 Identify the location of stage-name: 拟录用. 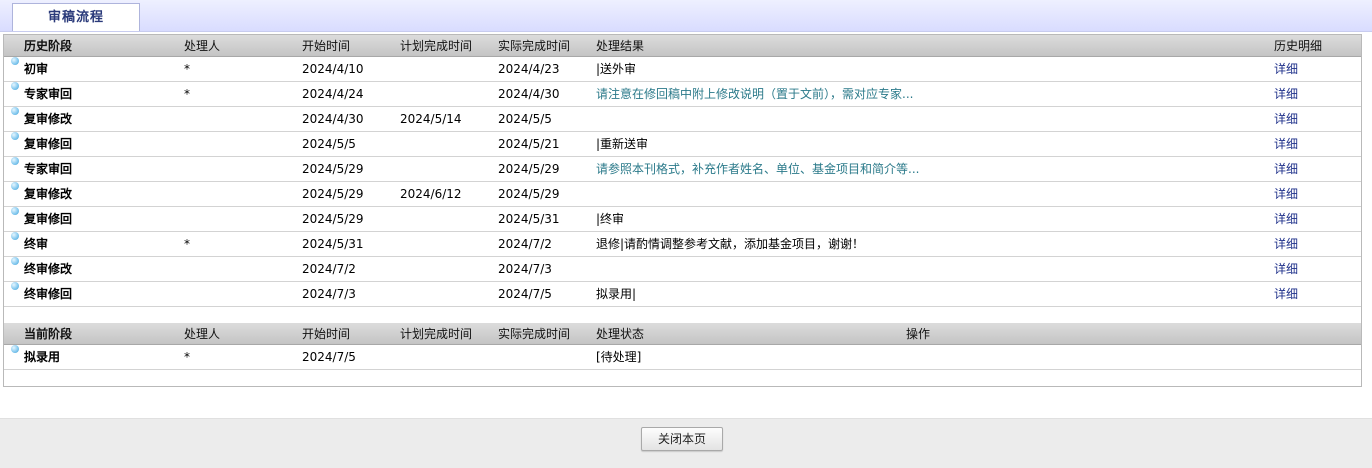
(42, 357).